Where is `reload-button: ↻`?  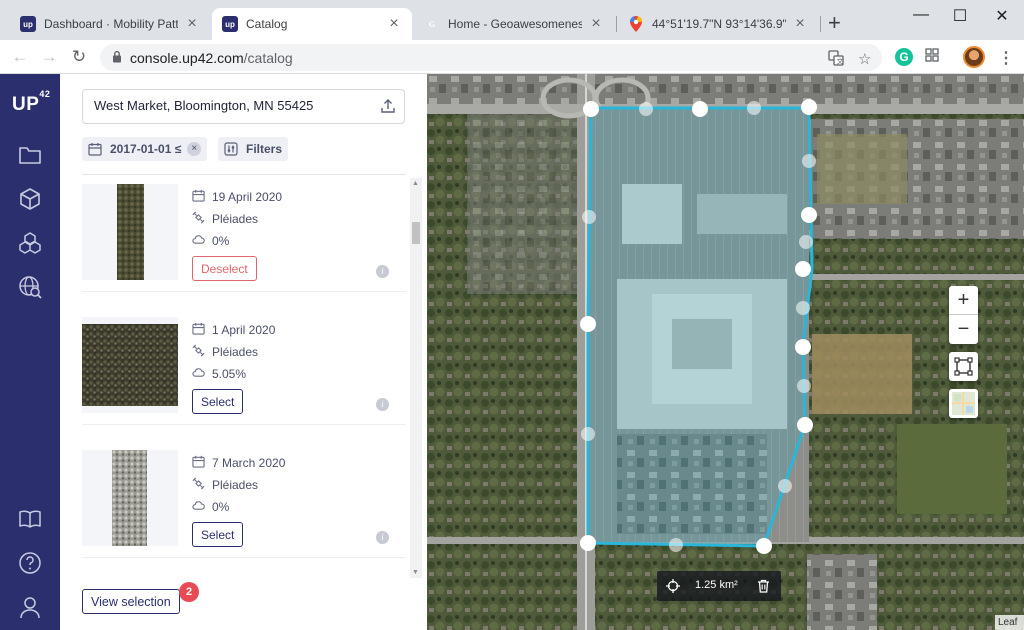 reload-button: ↻ is located at coordinates (79, 57).